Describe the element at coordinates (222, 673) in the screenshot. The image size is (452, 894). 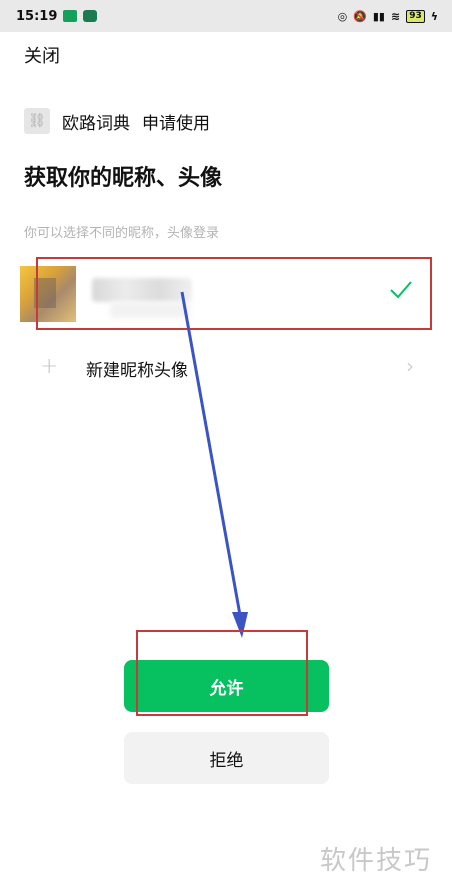
I see `annotation-box-allow` at that location.